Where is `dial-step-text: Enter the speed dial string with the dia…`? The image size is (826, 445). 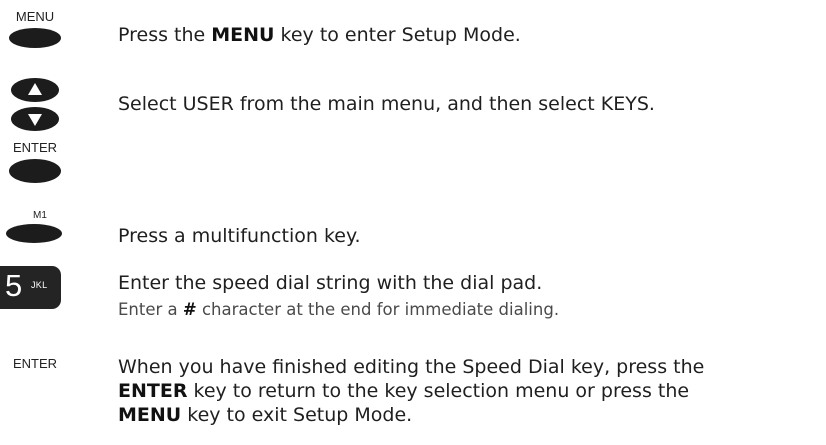
dial-step-text: Enter the speed dial string with the dia… is located at coordinates (330, 283).